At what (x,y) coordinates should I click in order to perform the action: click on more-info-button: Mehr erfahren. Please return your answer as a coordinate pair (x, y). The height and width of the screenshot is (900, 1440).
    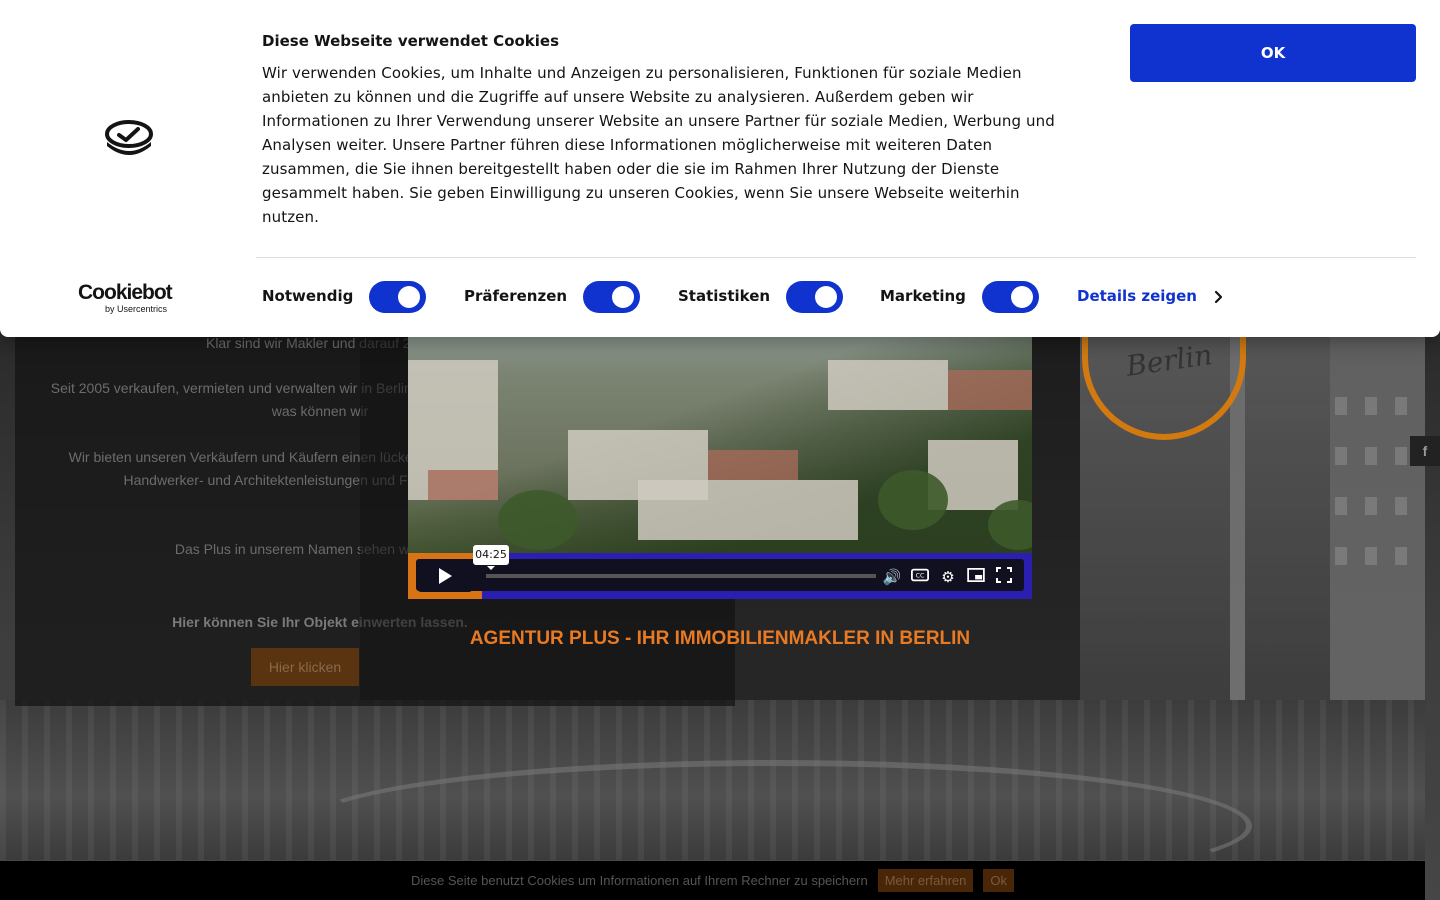
    Looking at the image, I should click on (925, 880).